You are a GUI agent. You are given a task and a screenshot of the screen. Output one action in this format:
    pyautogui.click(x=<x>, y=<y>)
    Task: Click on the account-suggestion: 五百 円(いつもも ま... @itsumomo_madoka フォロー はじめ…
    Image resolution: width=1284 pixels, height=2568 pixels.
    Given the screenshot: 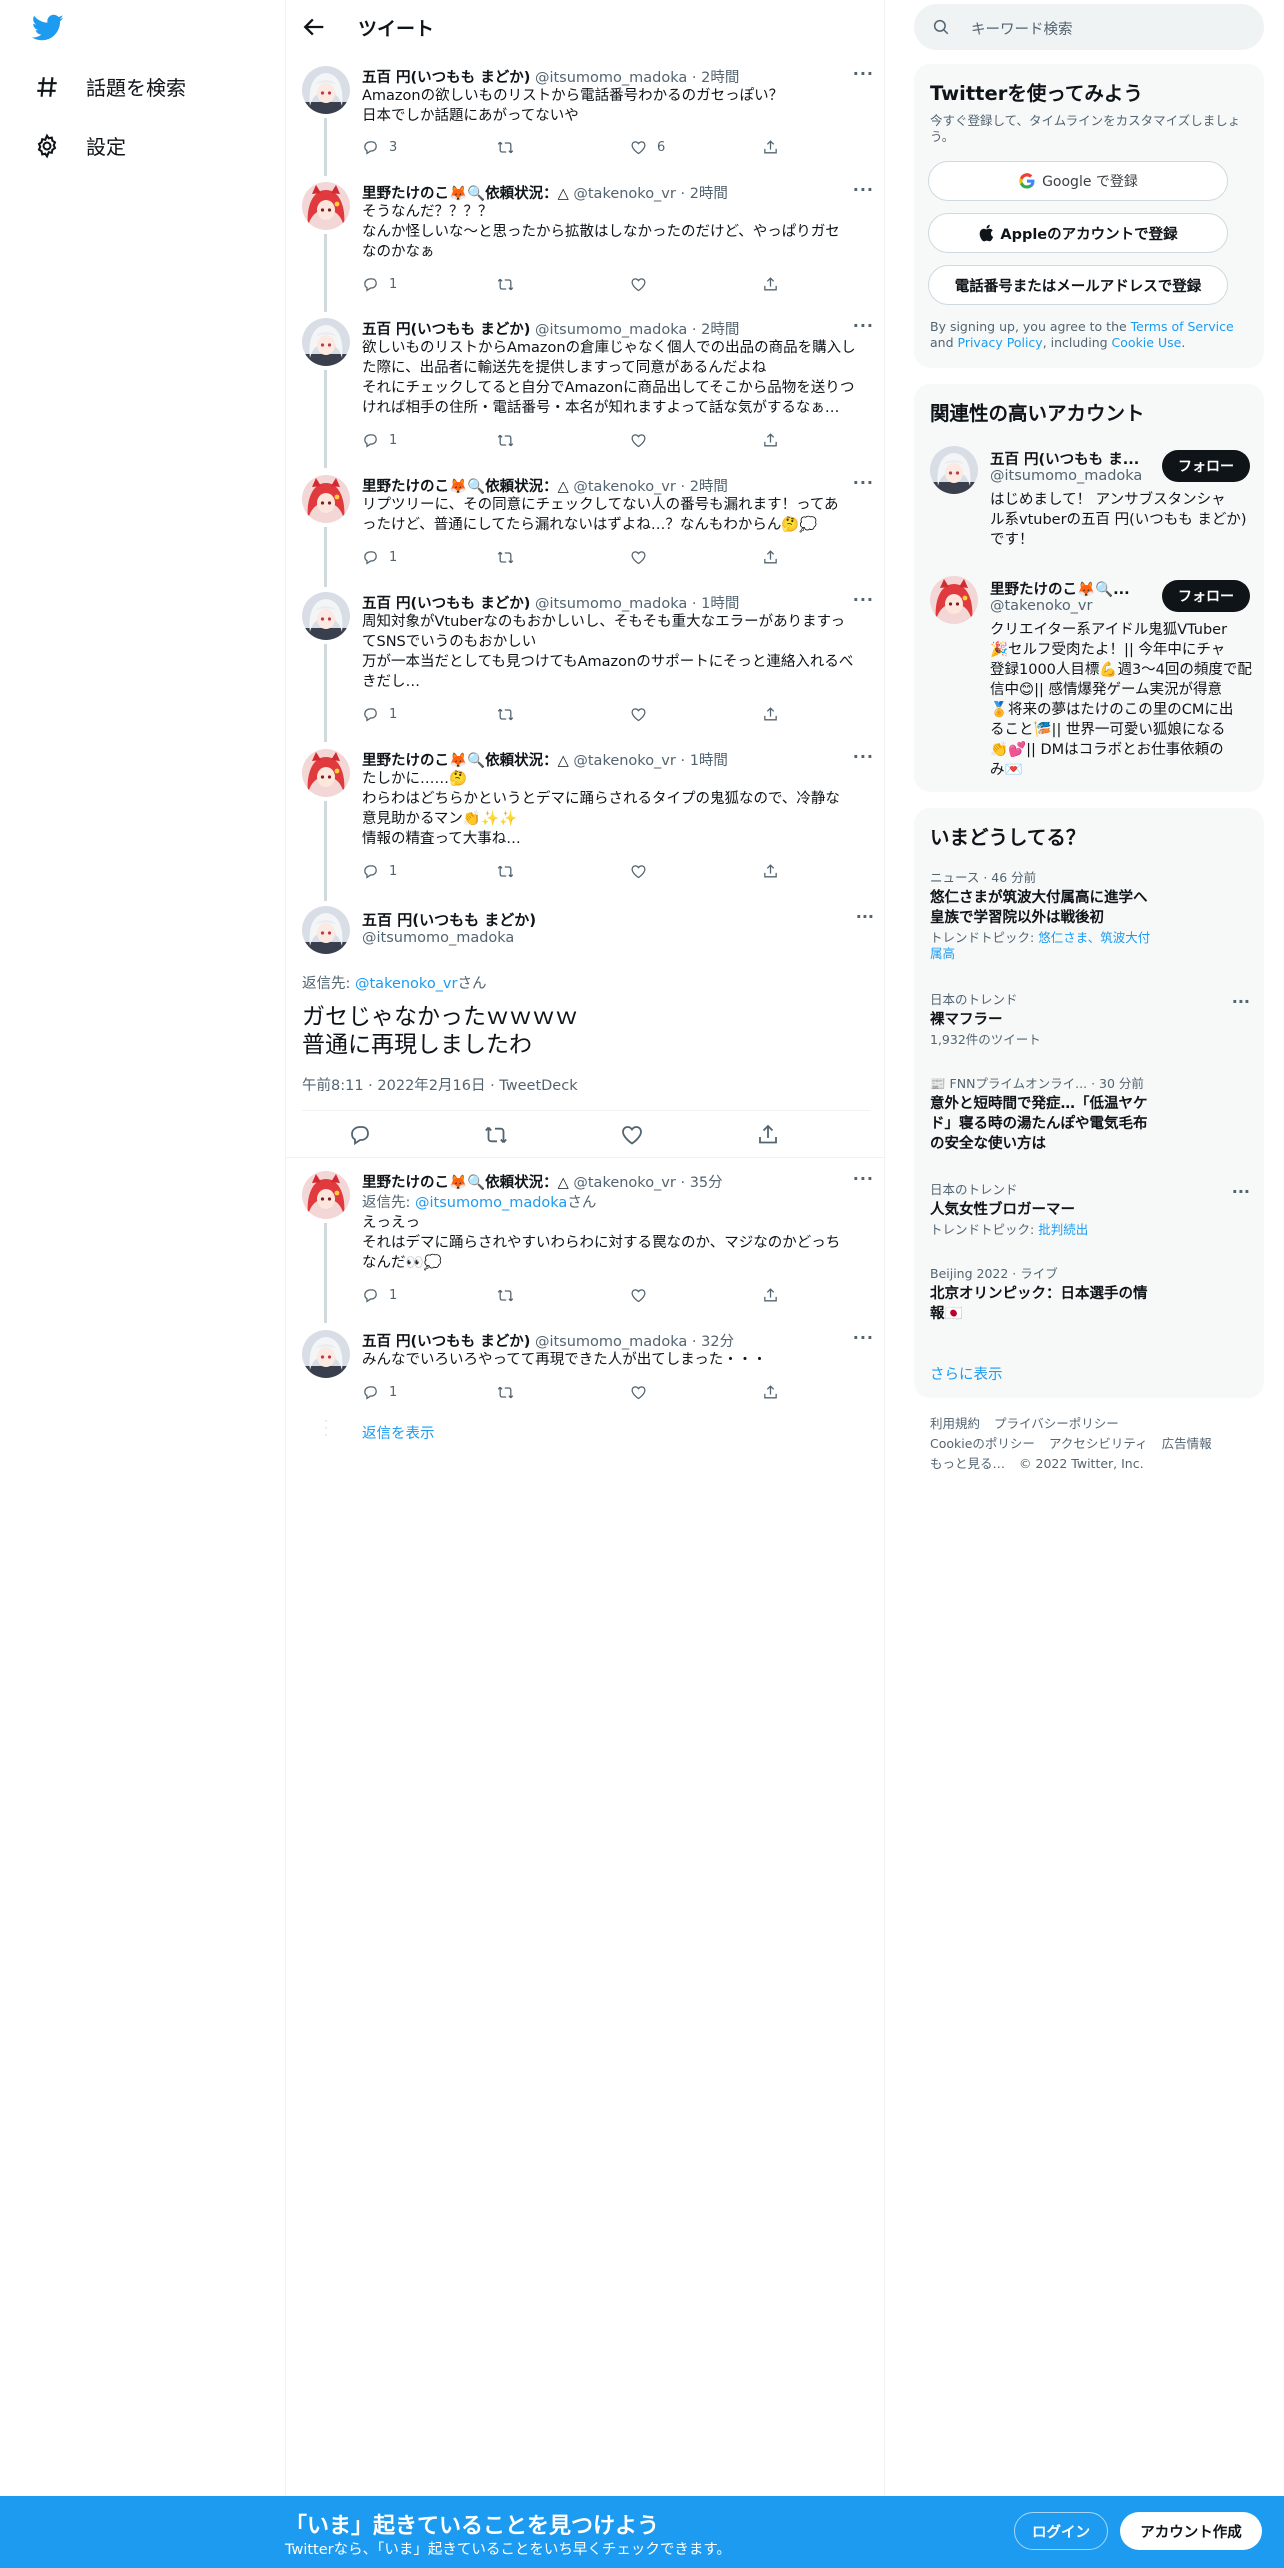 What is the action you would take?
    pyautogui.click(x=1090, y=501)
    